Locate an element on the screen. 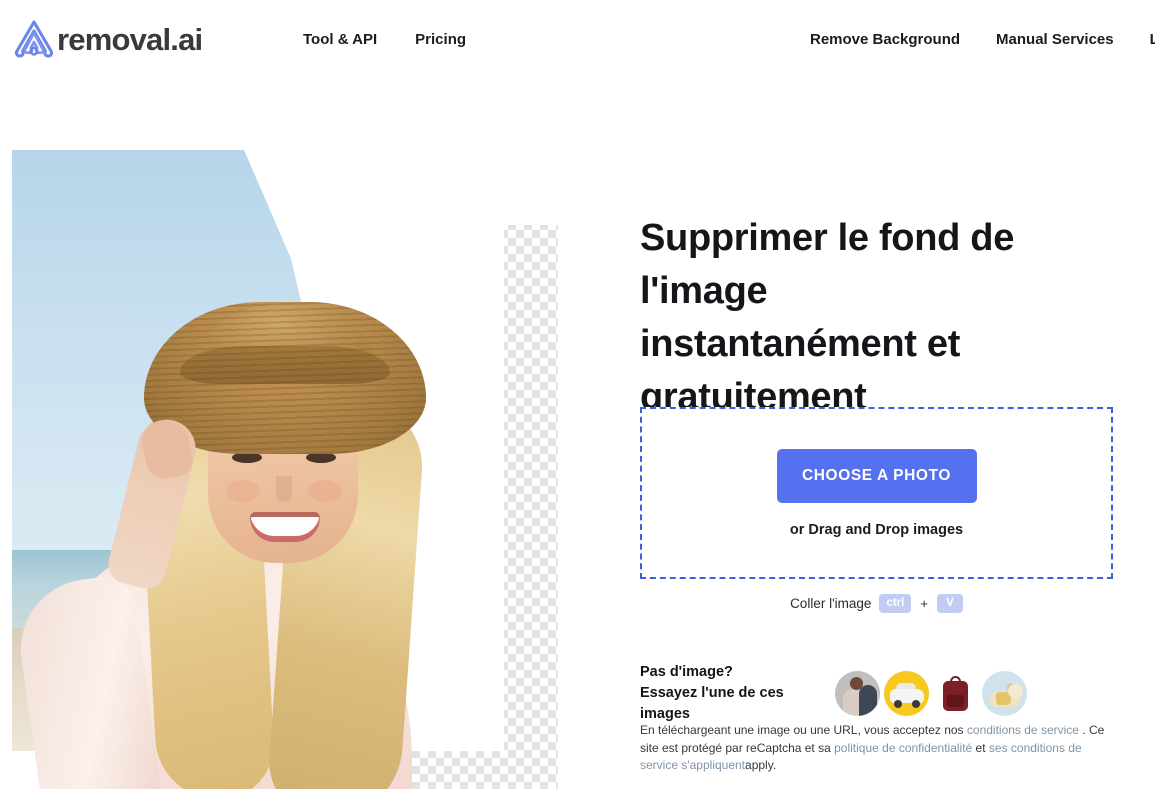 Image resolution: width=1155 pixels, height=789 pixels. sample-images-section: Pas d'image? Essayez l'une de ces images is located at coordinates (833, 693).